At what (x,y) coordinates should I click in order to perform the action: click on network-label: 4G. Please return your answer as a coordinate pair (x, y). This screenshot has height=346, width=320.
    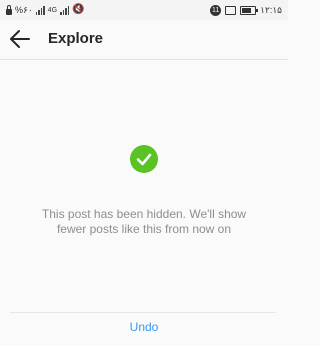
    Looking at the image, I should click on (52, 10).